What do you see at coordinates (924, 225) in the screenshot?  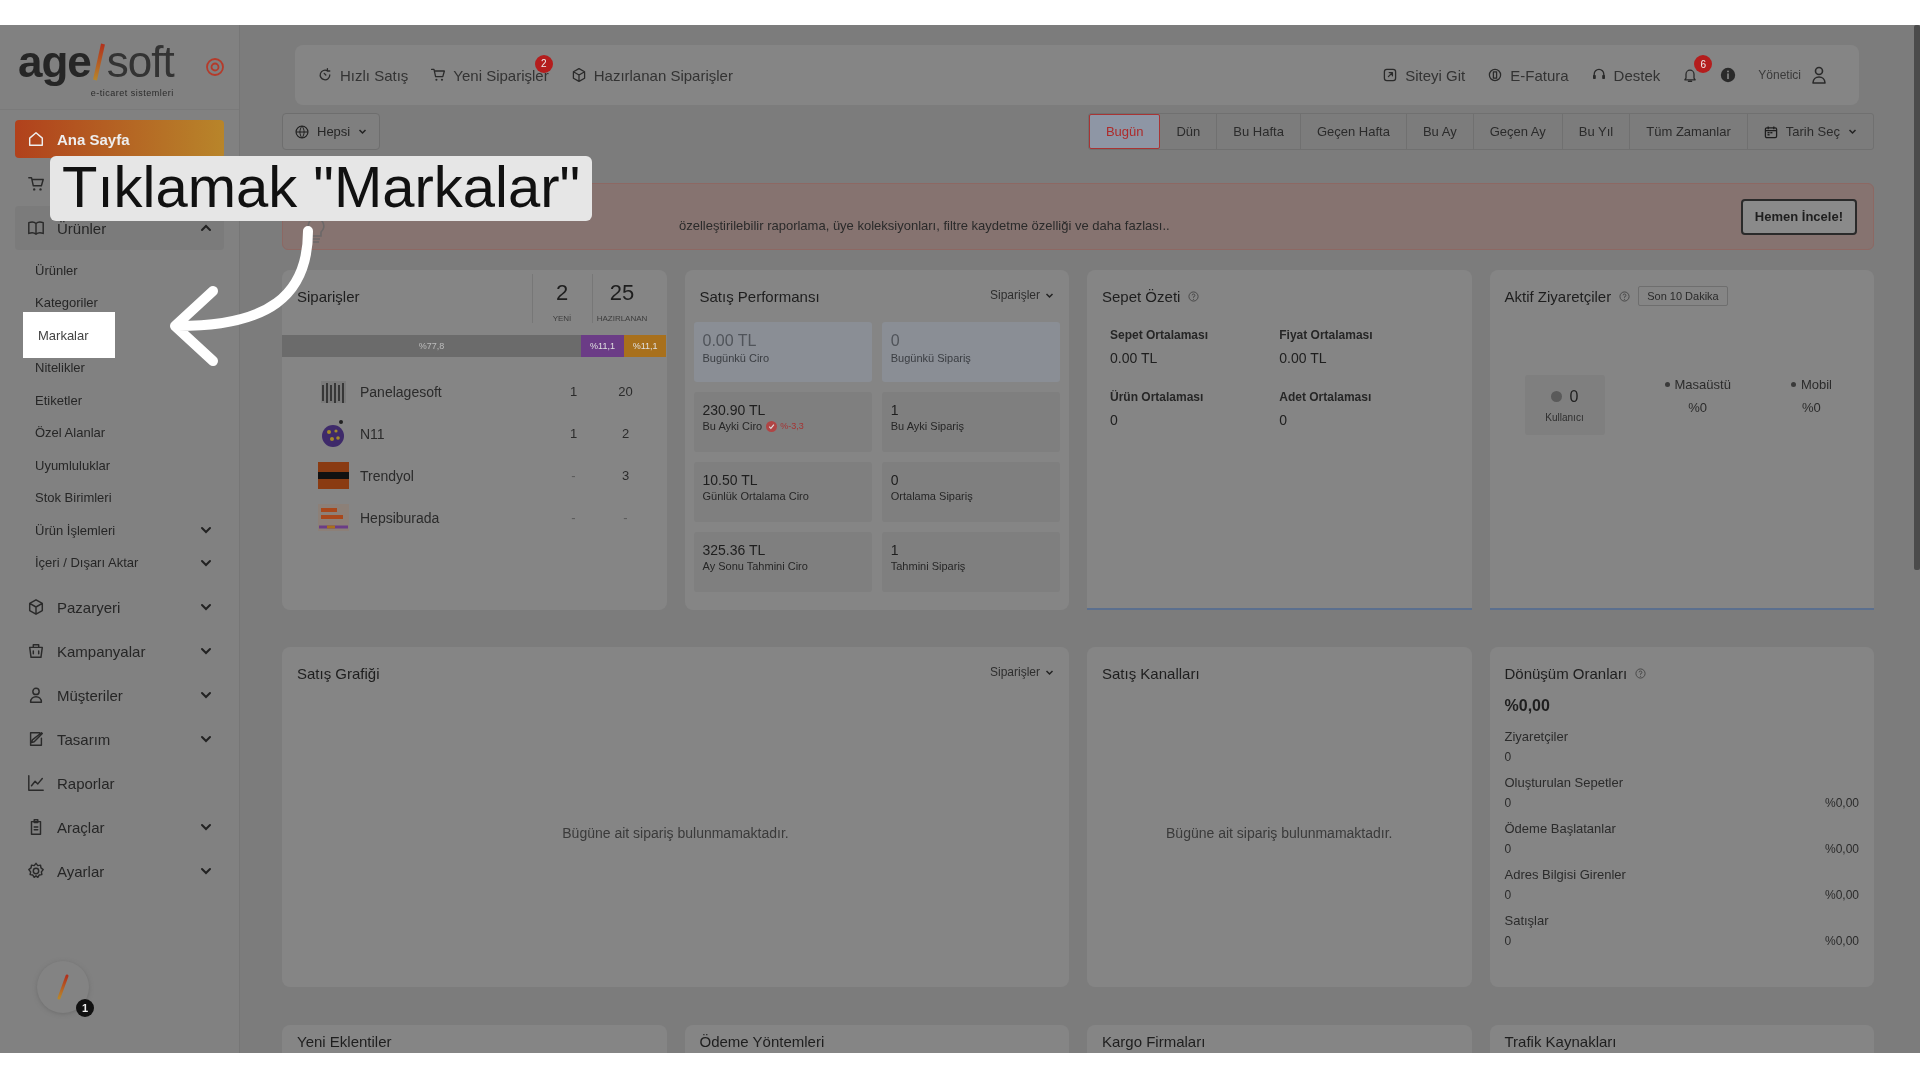 I see `banner-text: özelleştirilebilir raporlama, üye koleksiyonları, filtre kaydetme özelliği ve daha fazlası..` at bounding box center [924, 225].